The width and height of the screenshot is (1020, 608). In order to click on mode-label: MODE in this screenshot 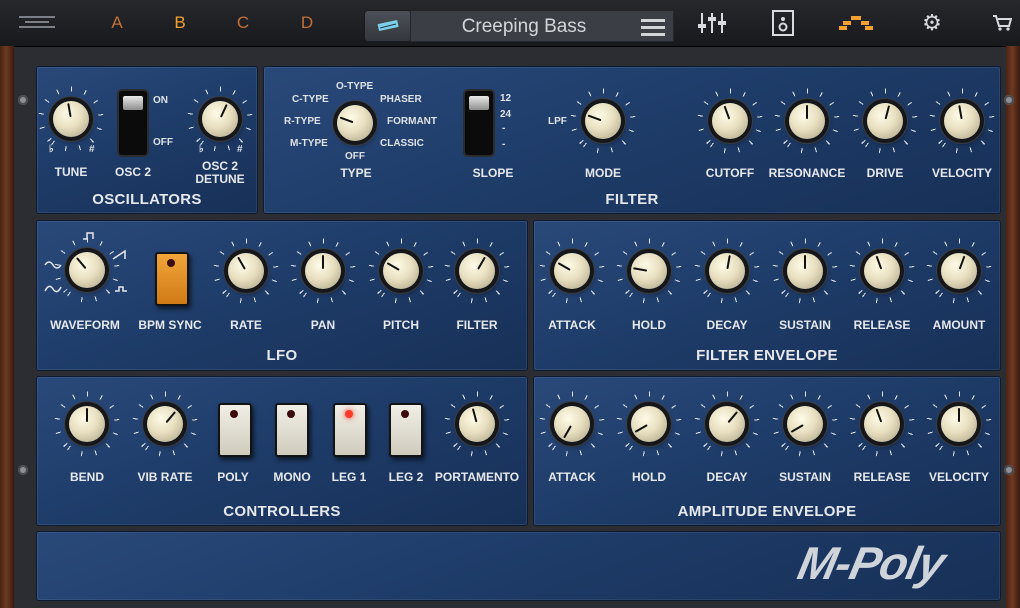, I will do `click(603, 173)`.